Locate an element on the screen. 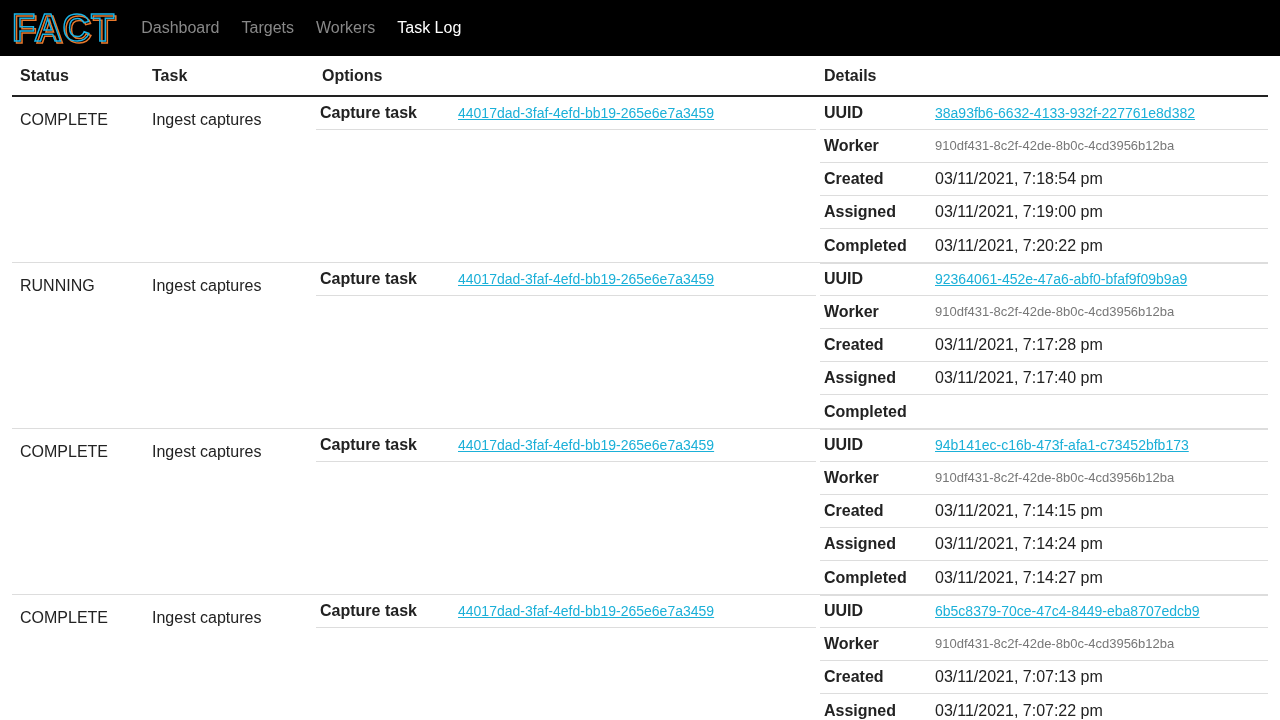 Image resolution: width=1280 pixels, height=720 pixels. nav-link: Workers is located at coordinates (345, 28).